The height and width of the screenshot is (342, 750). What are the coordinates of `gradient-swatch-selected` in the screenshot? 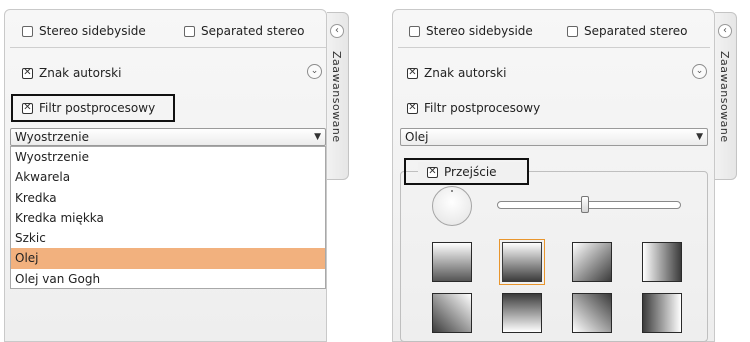 It's located at (522, 262).